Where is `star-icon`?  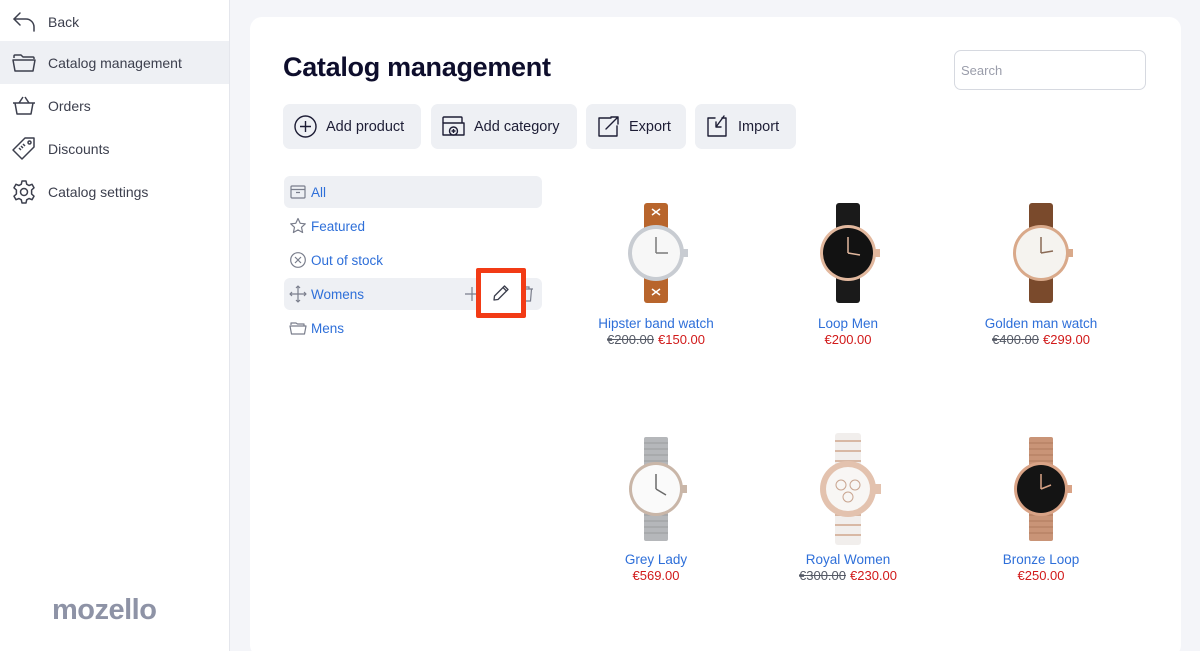
star-icon is located at coordinates (298, 225).